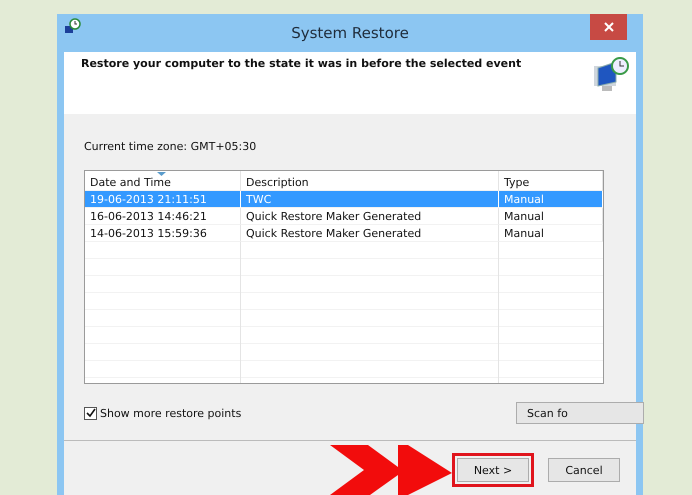  I want to click on checkbox-label: Show more restore points, so click(171, 413).